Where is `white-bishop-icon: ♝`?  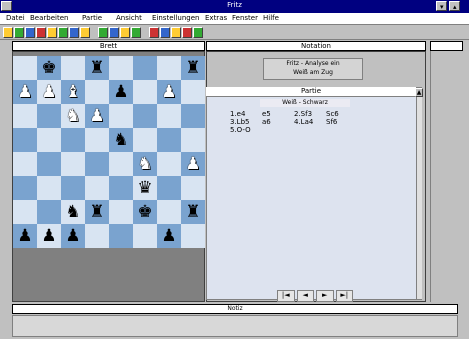
white-bishop-icon: ♝ is located at coordinates (72, 92).